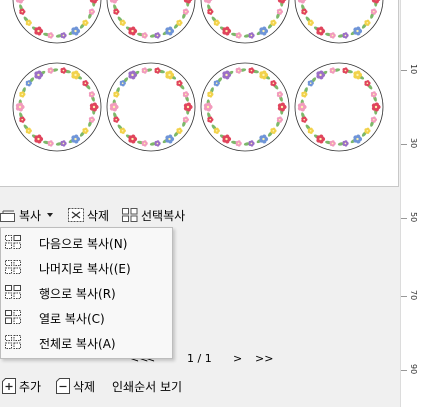 This screenshot has width=428, height=407. I want to click on copy-rest-icon, so click(13, 267).